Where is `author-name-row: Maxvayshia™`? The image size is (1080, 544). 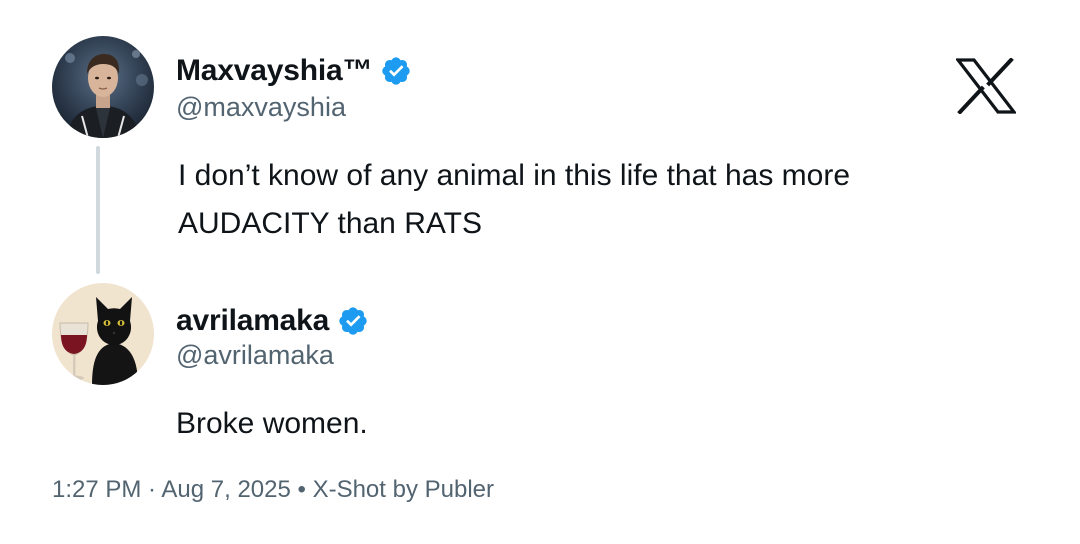
author-name-row: Maxvayshia™ is located at coordinates (294, 71).